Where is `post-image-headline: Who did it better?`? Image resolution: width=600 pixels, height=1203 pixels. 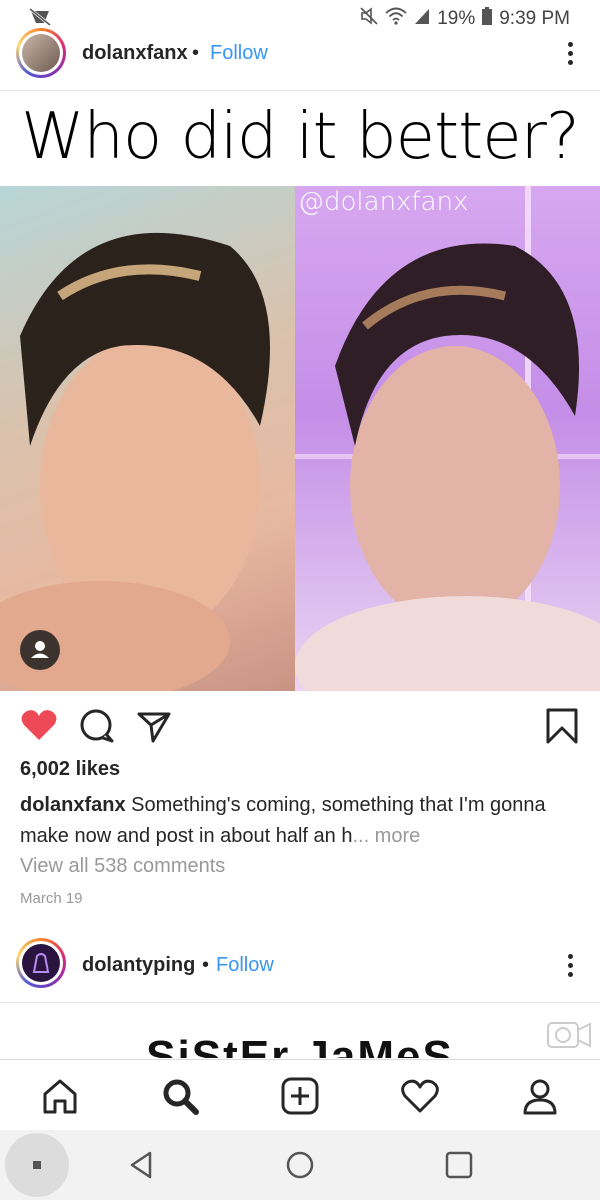
post-image-headline: Who did it better? is located at coordinates (300, 137).